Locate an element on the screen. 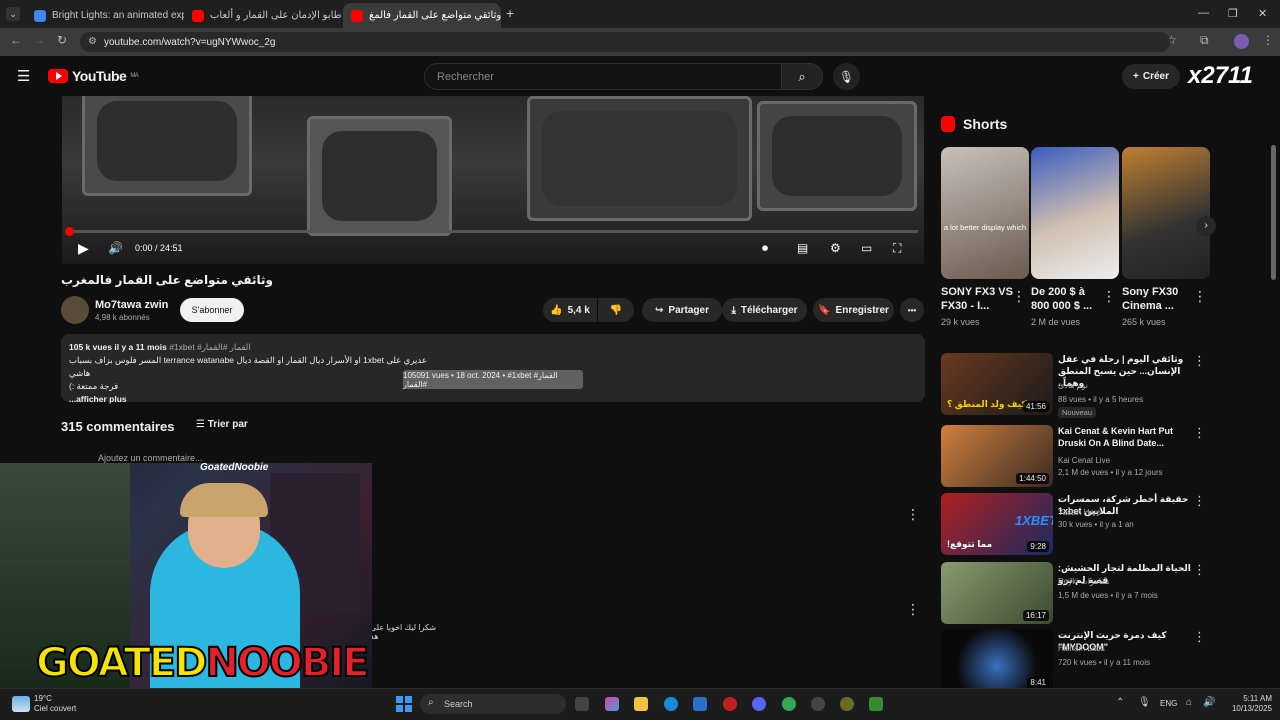 The width and height of the screenshot is (1280, 720). channel-name: Kai Cenat Live is located at coordinates (1084, 460).